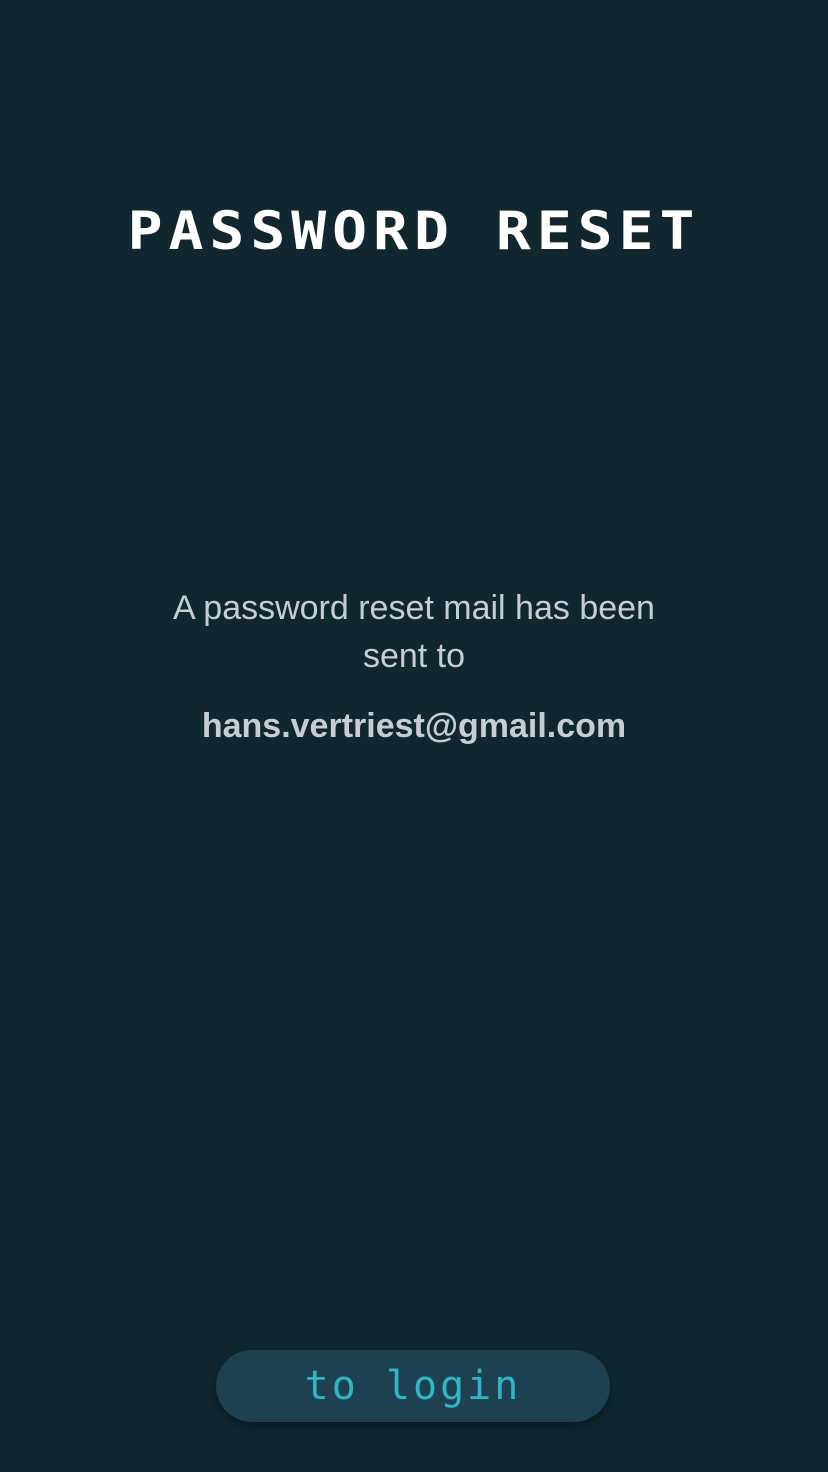 This screenshot has height=1472, width=828. I want to click on email-address: hans.vertriest@gmail.com, so click(414, 726).